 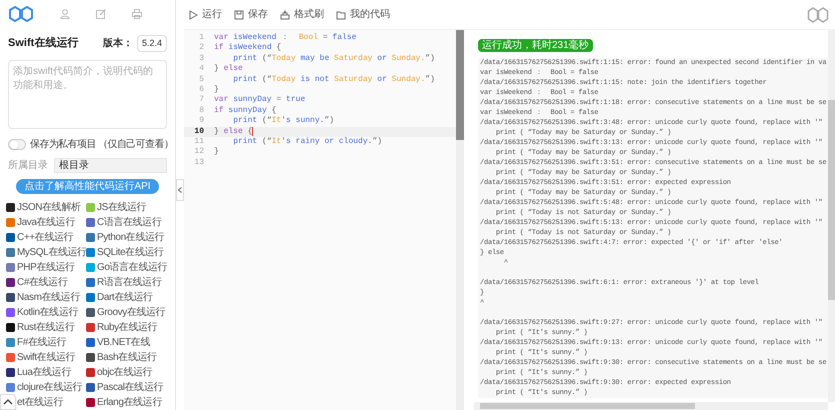 I want to click on line-number: 13, so click(x=199, y=163).